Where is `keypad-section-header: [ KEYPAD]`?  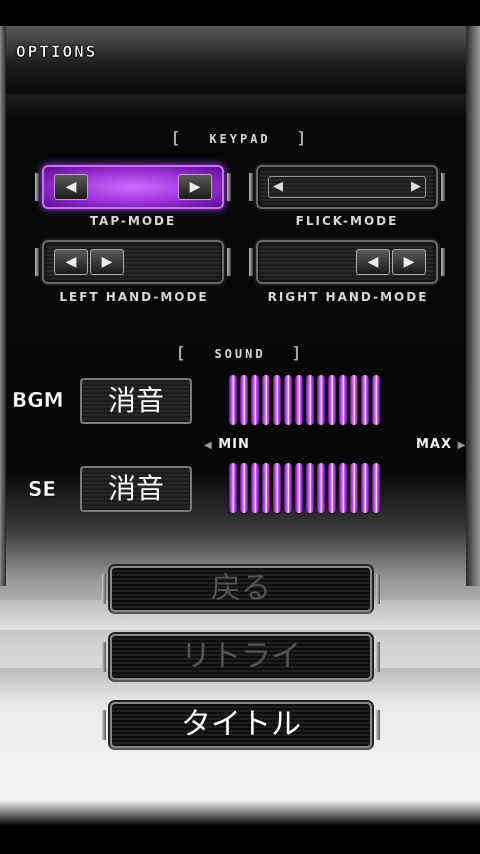
keypad-section-header: [ KEYPAD] is located at coordinates (240, 137).